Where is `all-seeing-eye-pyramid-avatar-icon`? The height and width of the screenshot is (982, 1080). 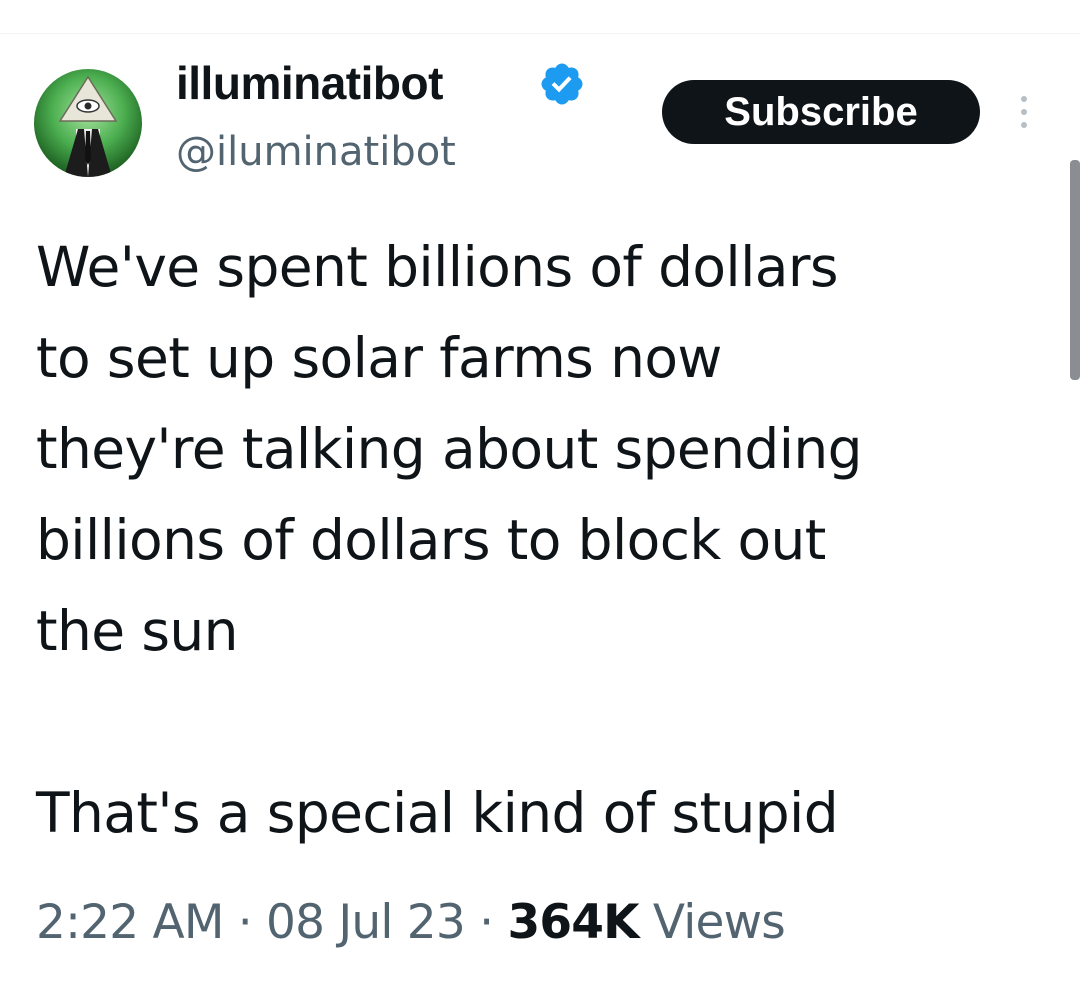
all-seeing-eye-pyramid-avatar-icon is located at coordinates (88, 123).